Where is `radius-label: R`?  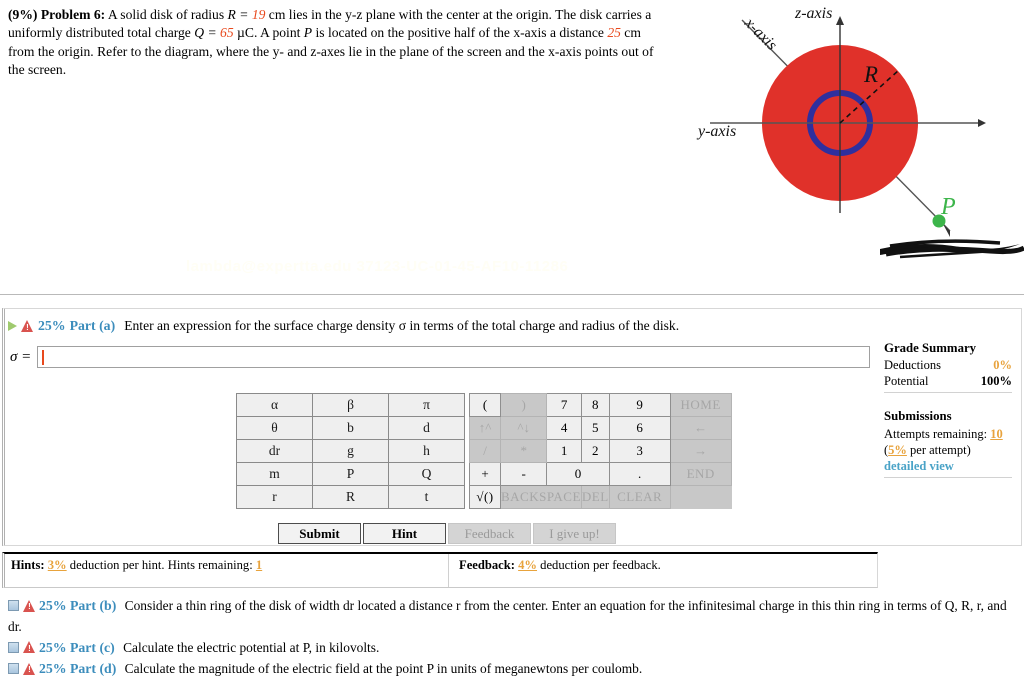
radius-label: R is located at coordinates (870, 74).